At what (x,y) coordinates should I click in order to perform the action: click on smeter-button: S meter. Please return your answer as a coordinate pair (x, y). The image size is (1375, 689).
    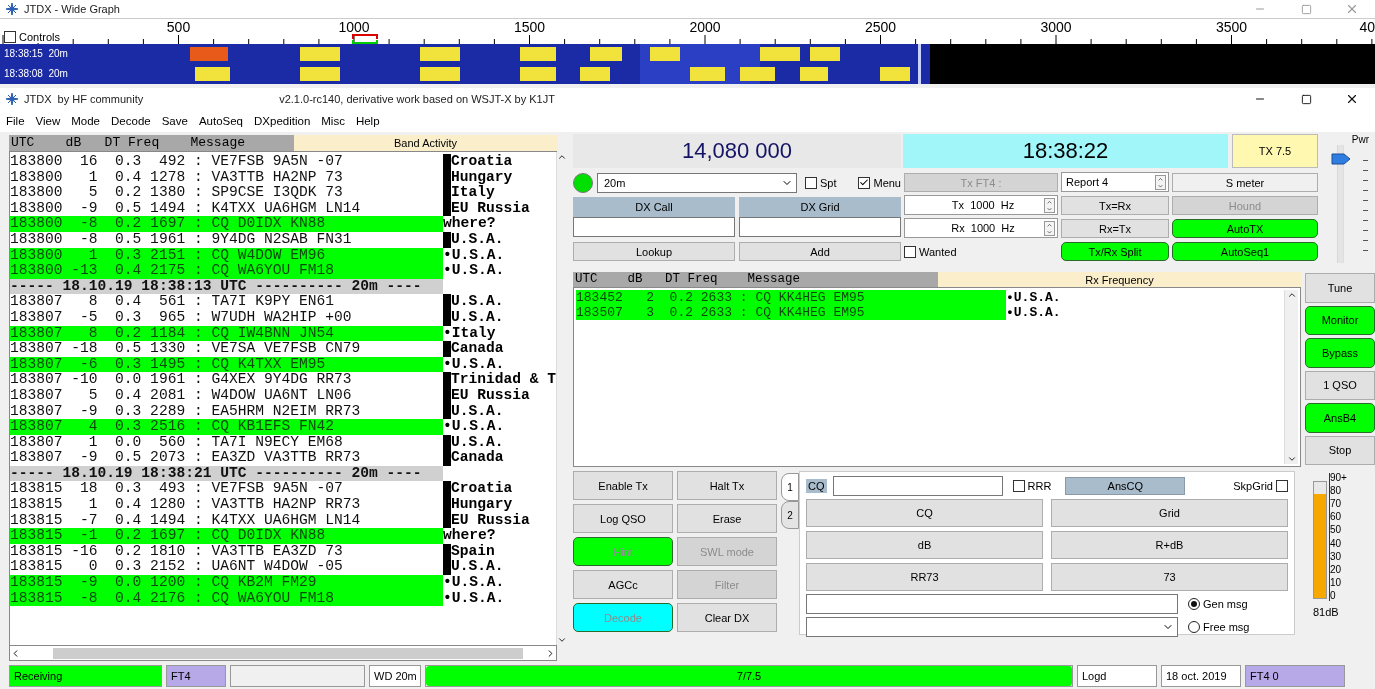
    Looking at the image, I should click on (1245, 182).